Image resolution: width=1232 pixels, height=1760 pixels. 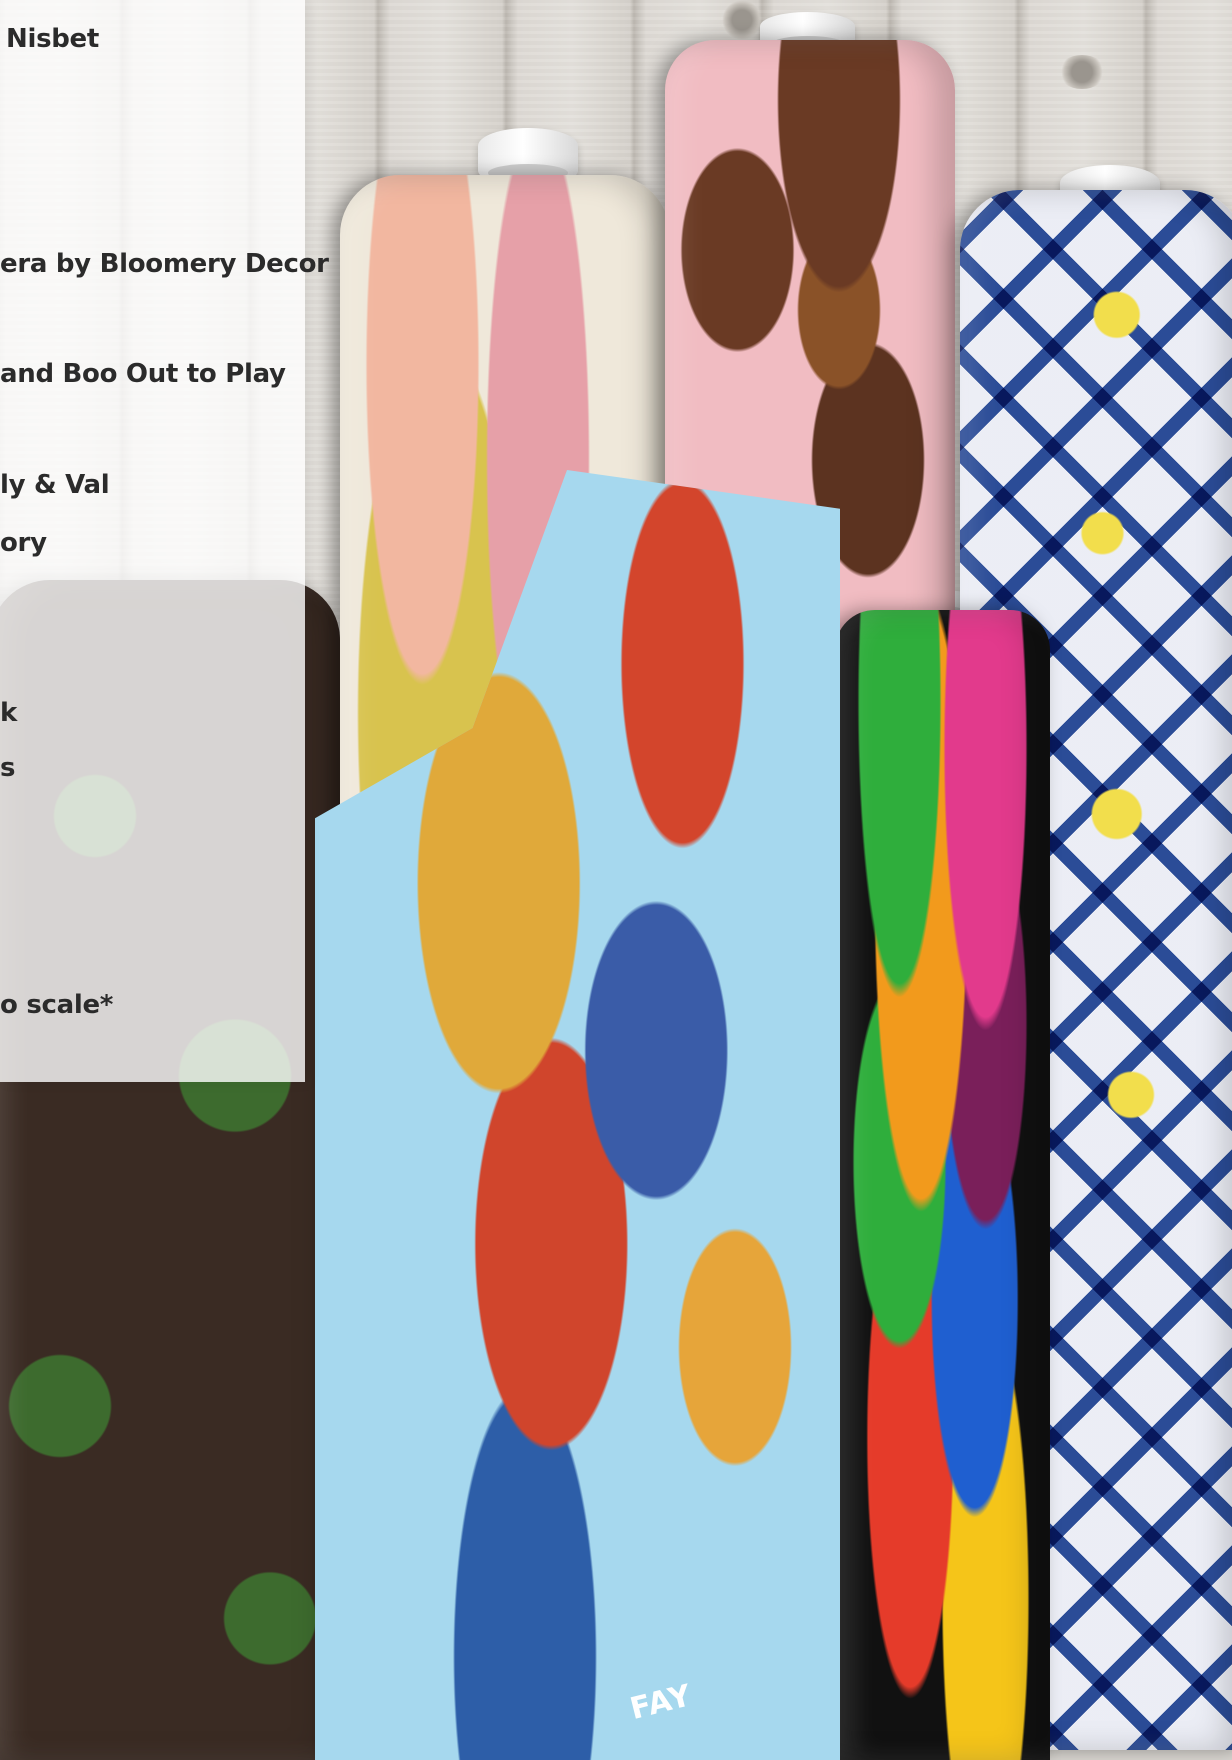 I want to click on designer-line: k, so click(x=8, y=713).